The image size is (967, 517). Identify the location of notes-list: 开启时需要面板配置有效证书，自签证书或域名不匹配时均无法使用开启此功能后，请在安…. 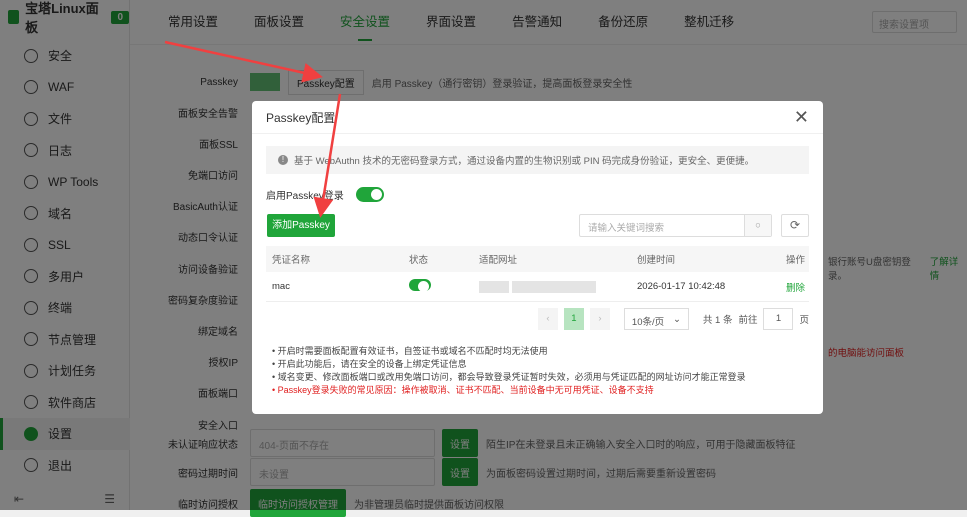
(509, 371).